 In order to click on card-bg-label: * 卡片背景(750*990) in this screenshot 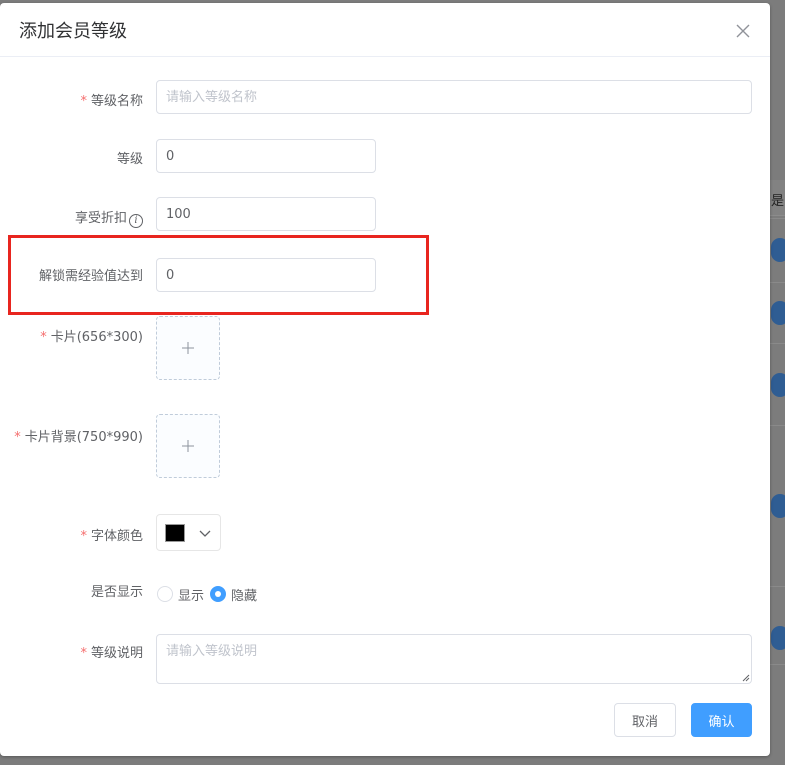, I will do `click(78, 437)`.